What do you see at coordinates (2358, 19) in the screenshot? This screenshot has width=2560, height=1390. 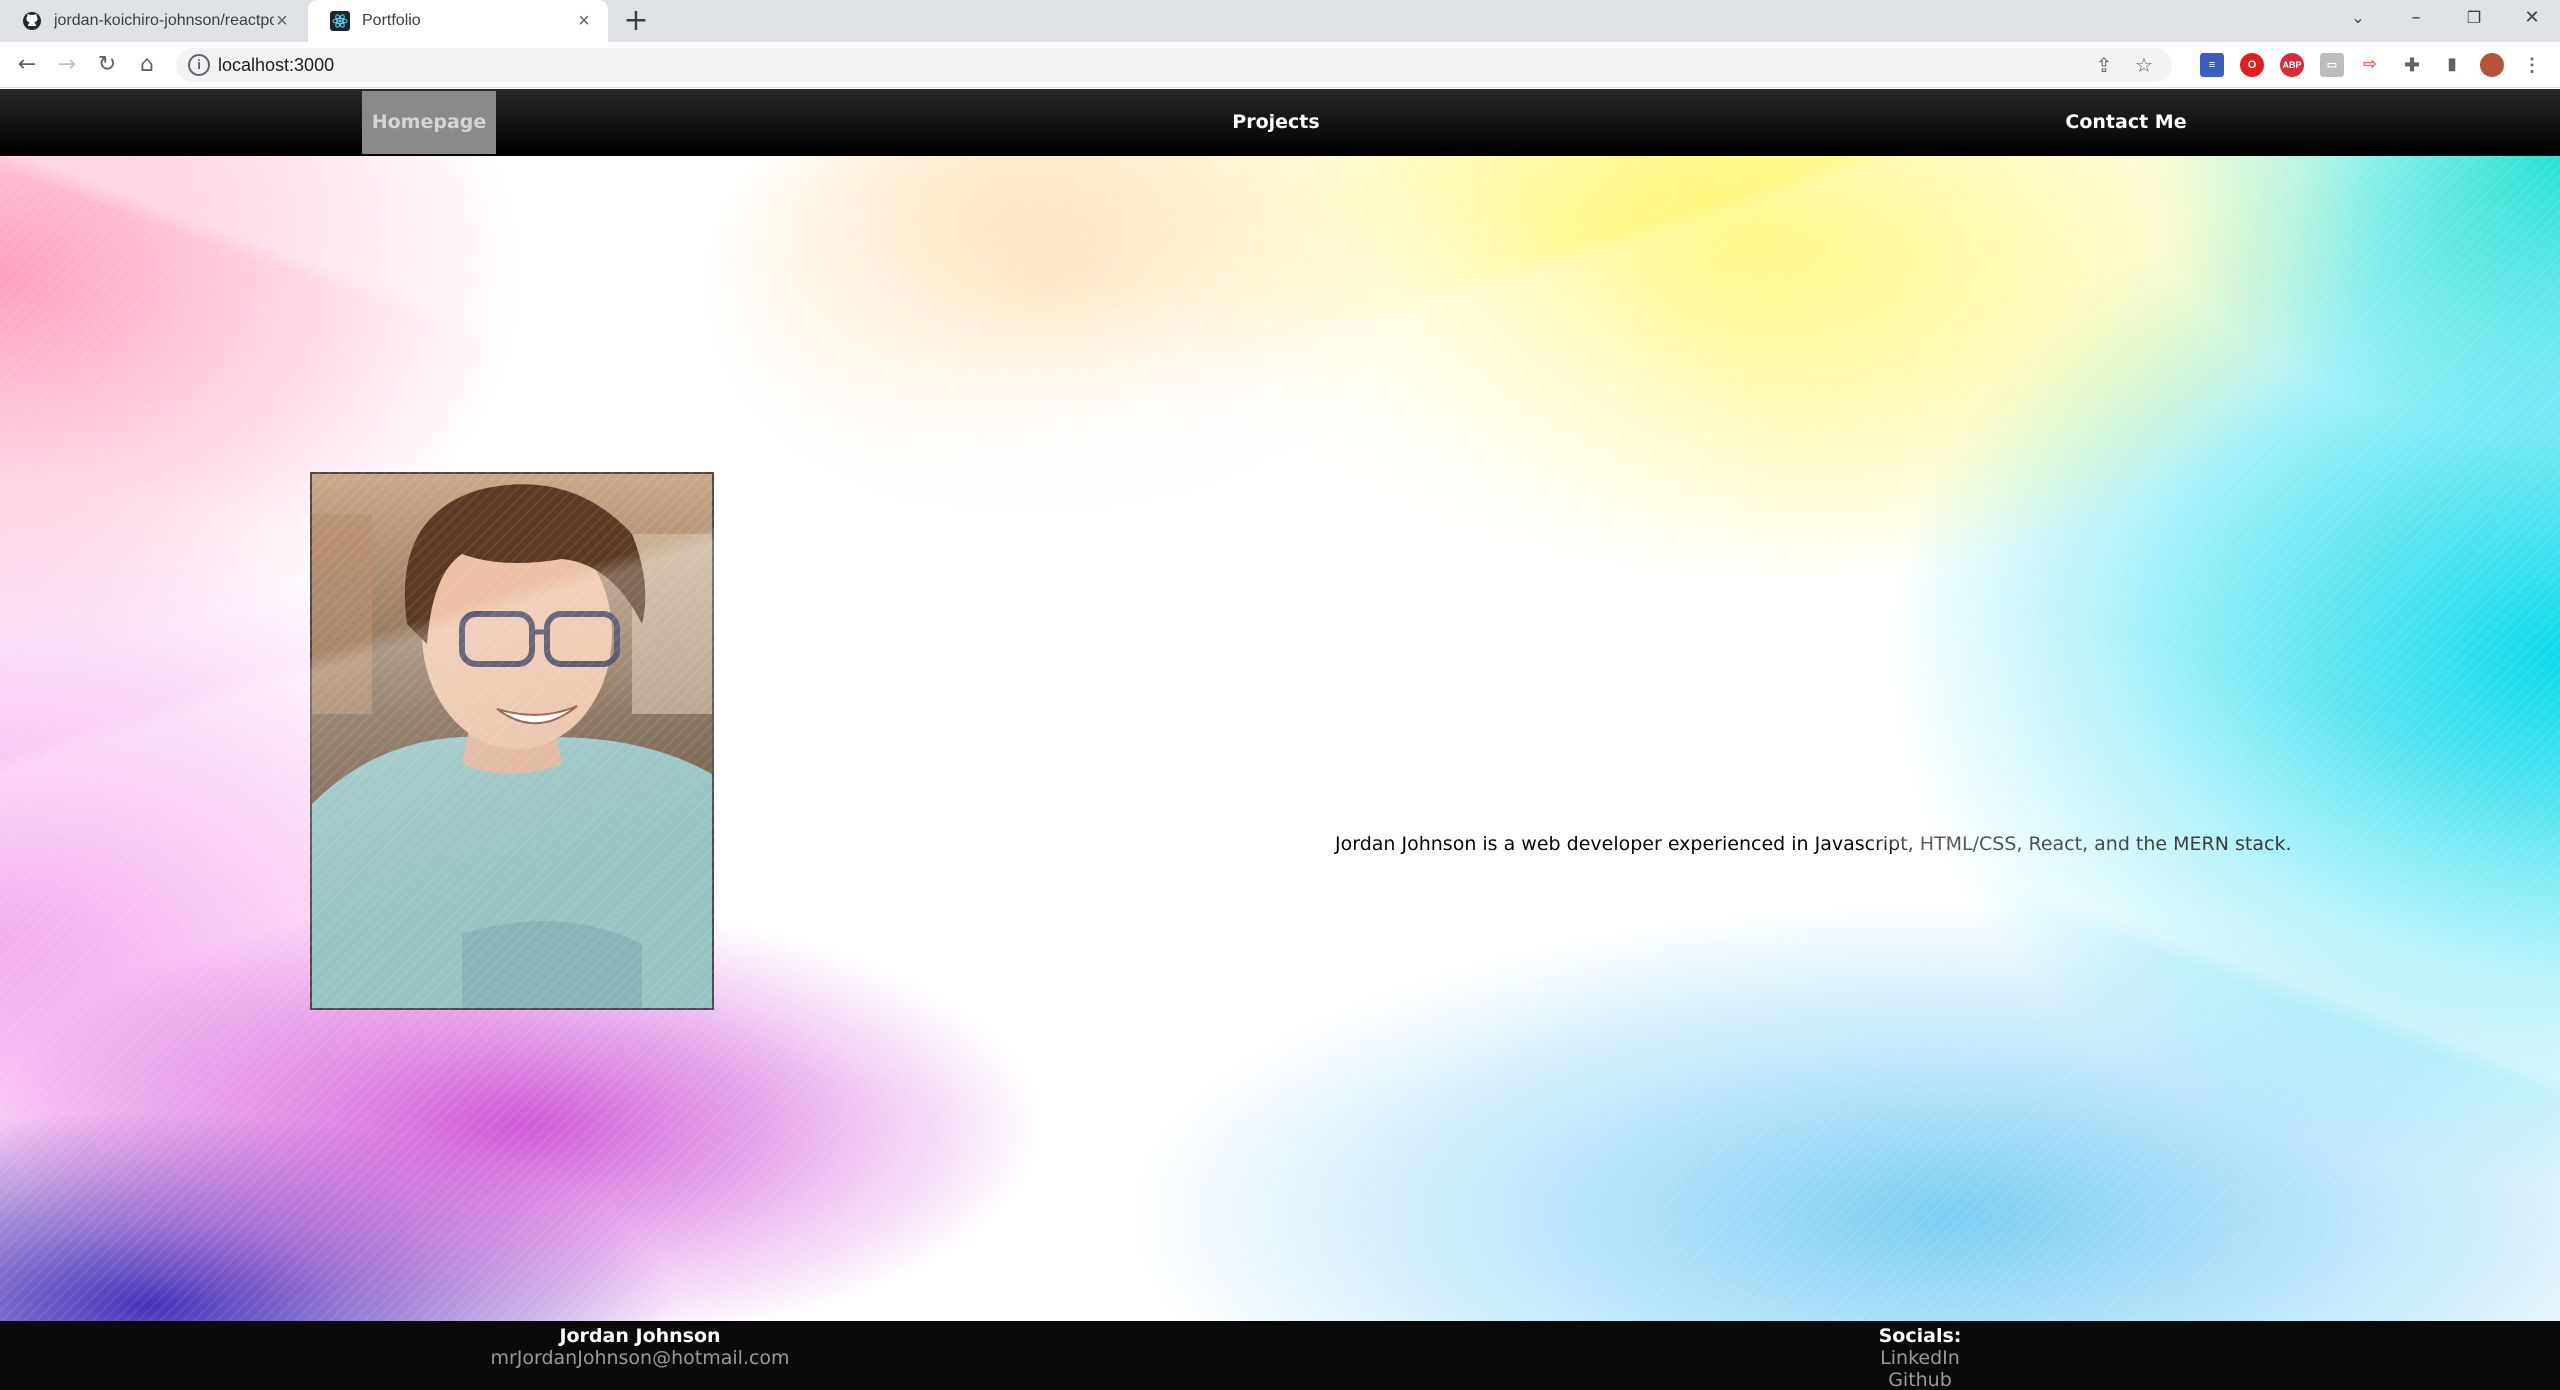 I see `tab-search-icon: ⌄` at bounding box center [2358, 19].